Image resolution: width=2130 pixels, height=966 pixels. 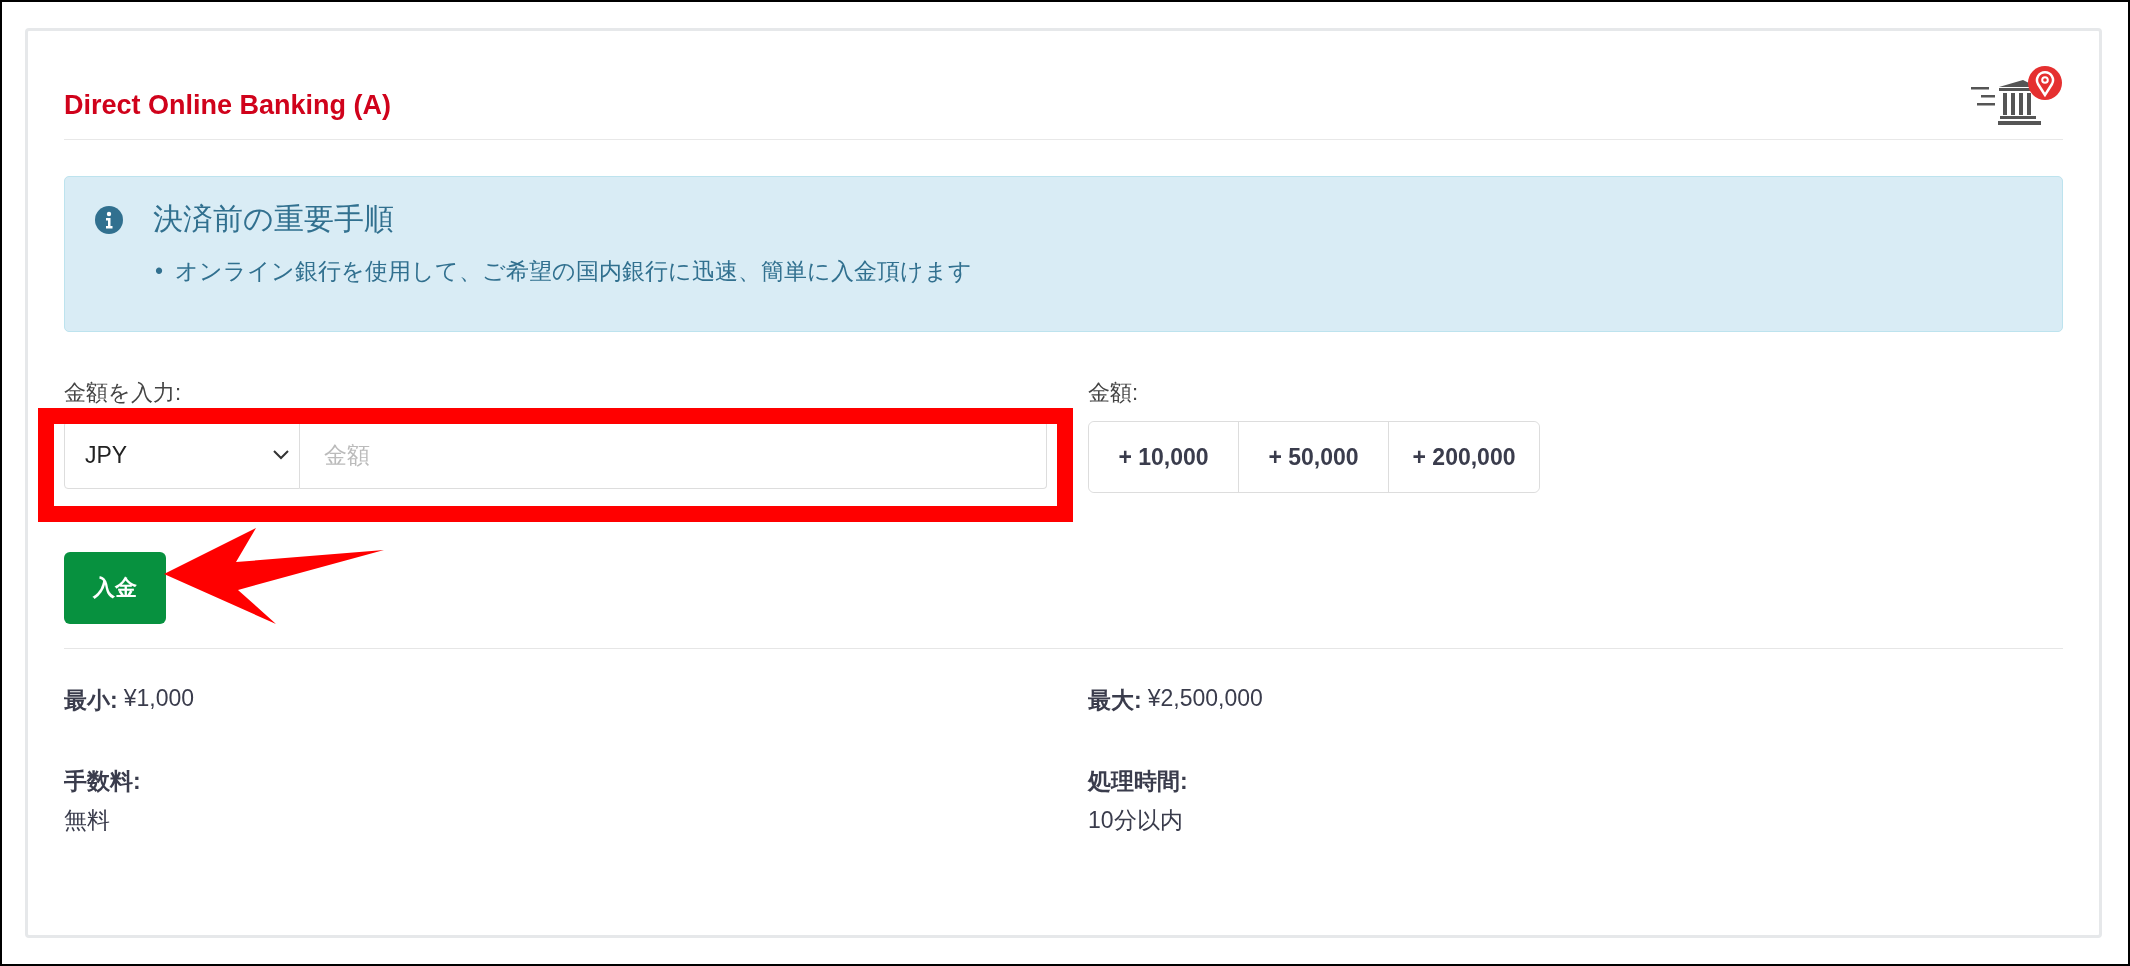 I want to click on quick-amount-button: + 10,000, so click(x=1164, y=457).